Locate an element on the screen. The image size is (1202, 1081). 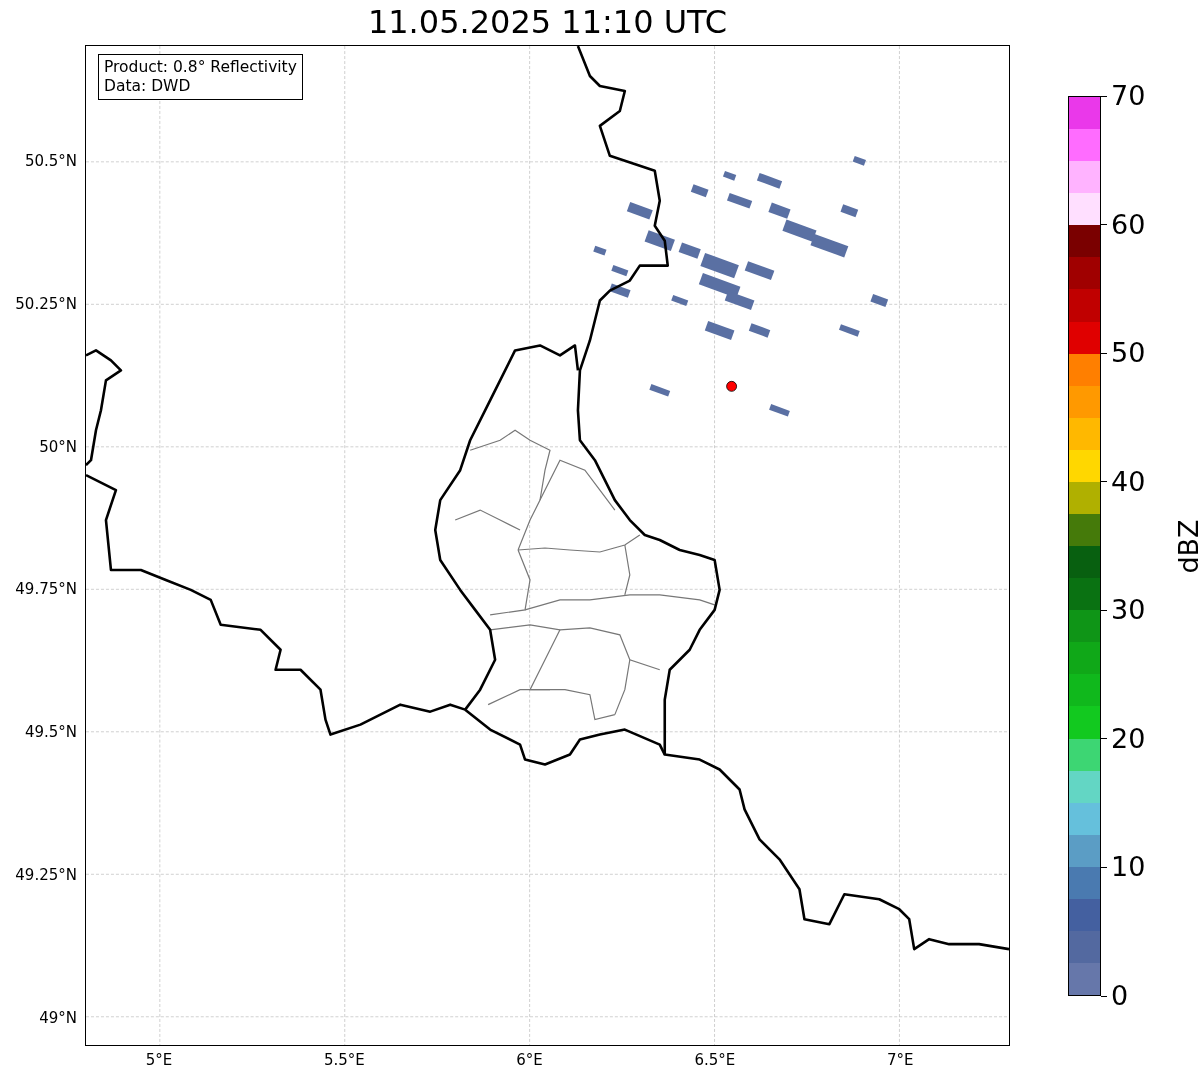
axis-tick-label: 49.25°N is located at coordinates (46, 875).